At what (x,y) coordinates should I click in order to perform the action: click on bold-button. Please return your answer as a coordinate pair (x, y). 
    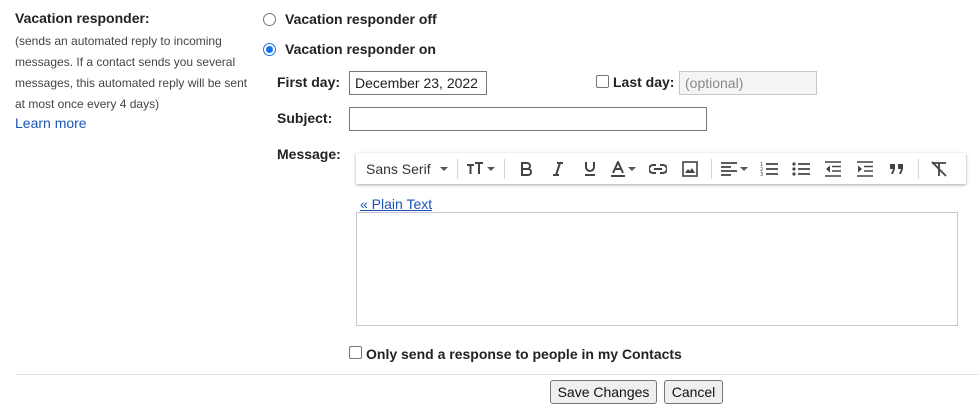
    Looking at the image, I should click on (526, 168).